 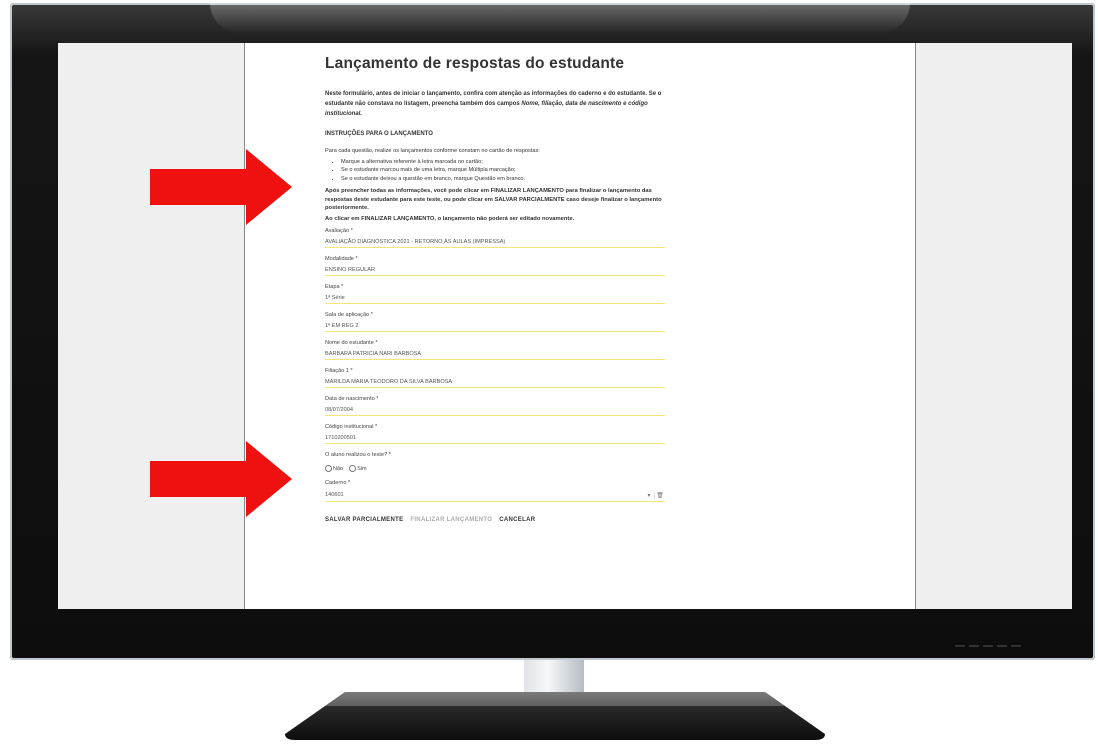 What do you see at coordinates (560, 18) in the screenshot?
I see `bezel-gloss` at bounding box center [560, 18].